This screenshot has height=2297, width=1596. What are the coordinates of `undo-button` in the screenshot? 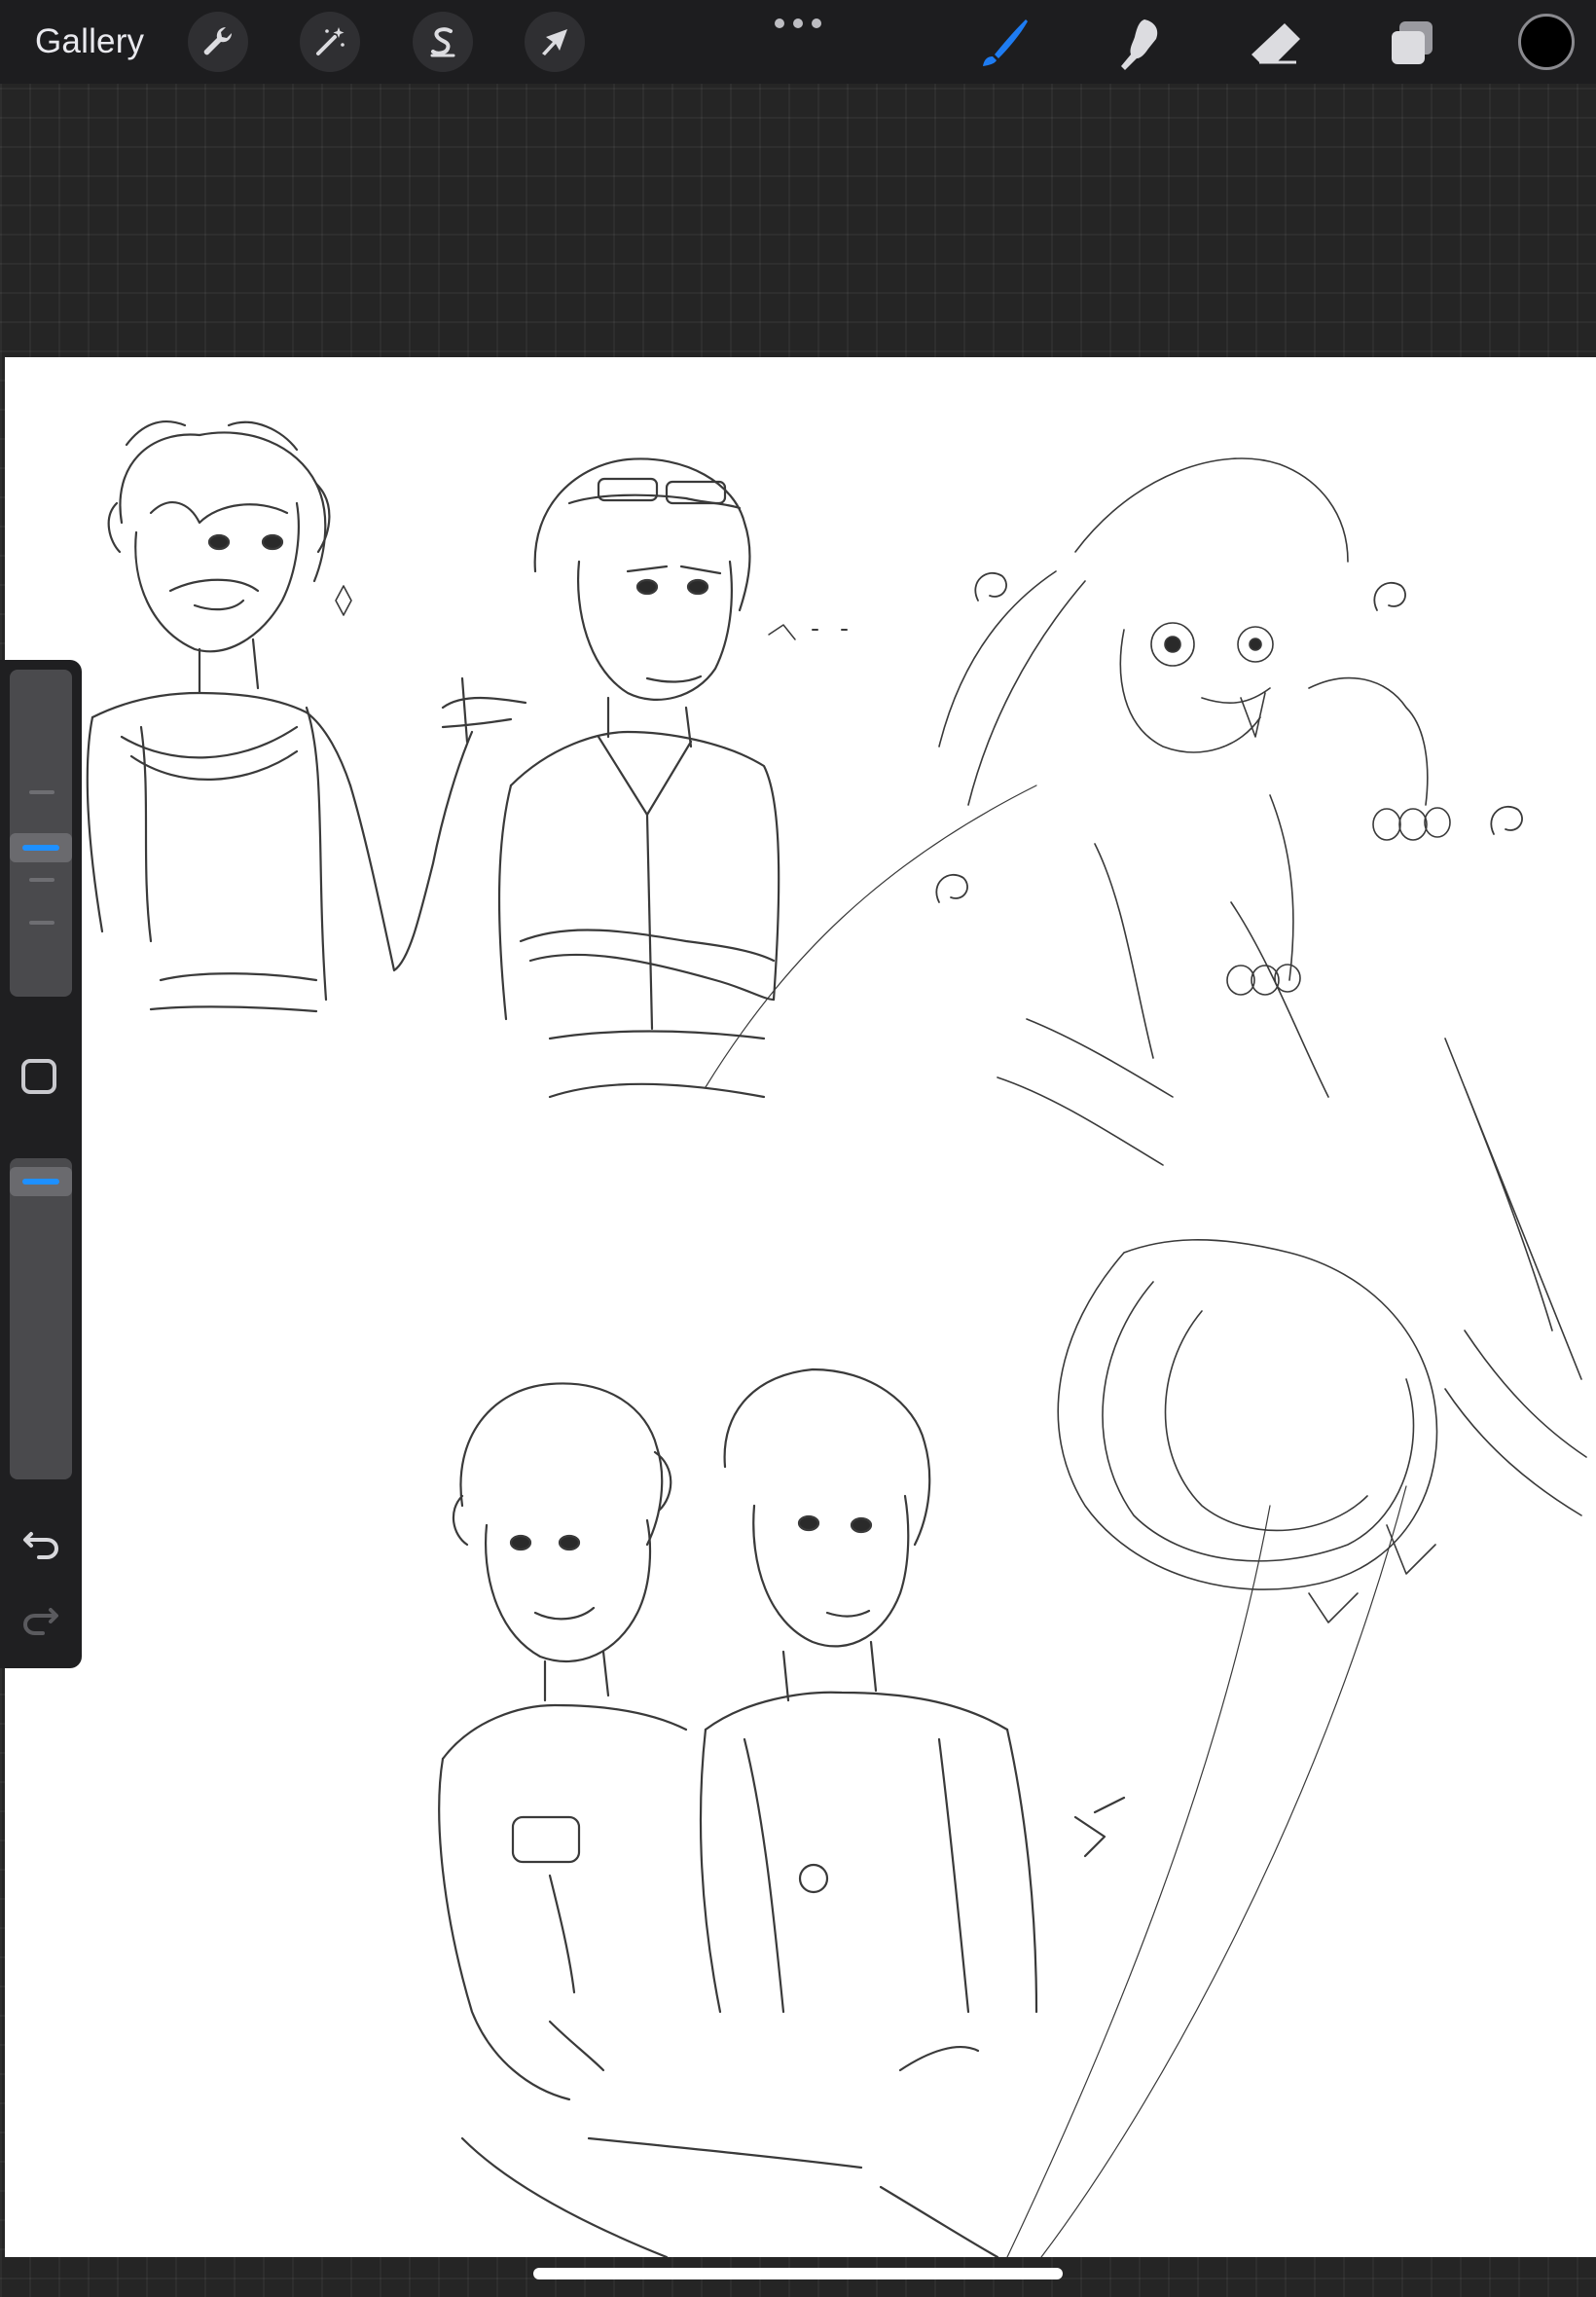 It's located at (41, 1539).